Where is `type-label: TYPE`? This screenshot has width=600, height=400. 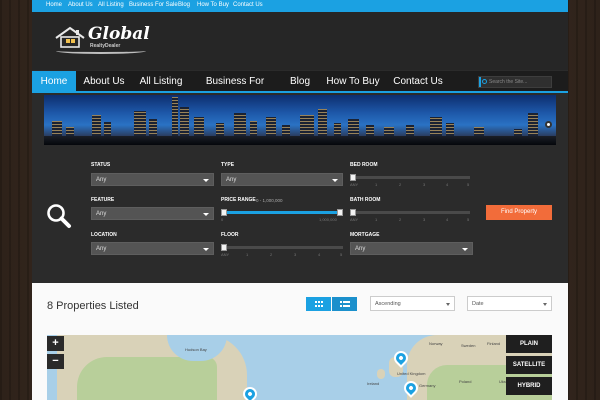 type-label: TYPE is located at coordinates (228, 165).